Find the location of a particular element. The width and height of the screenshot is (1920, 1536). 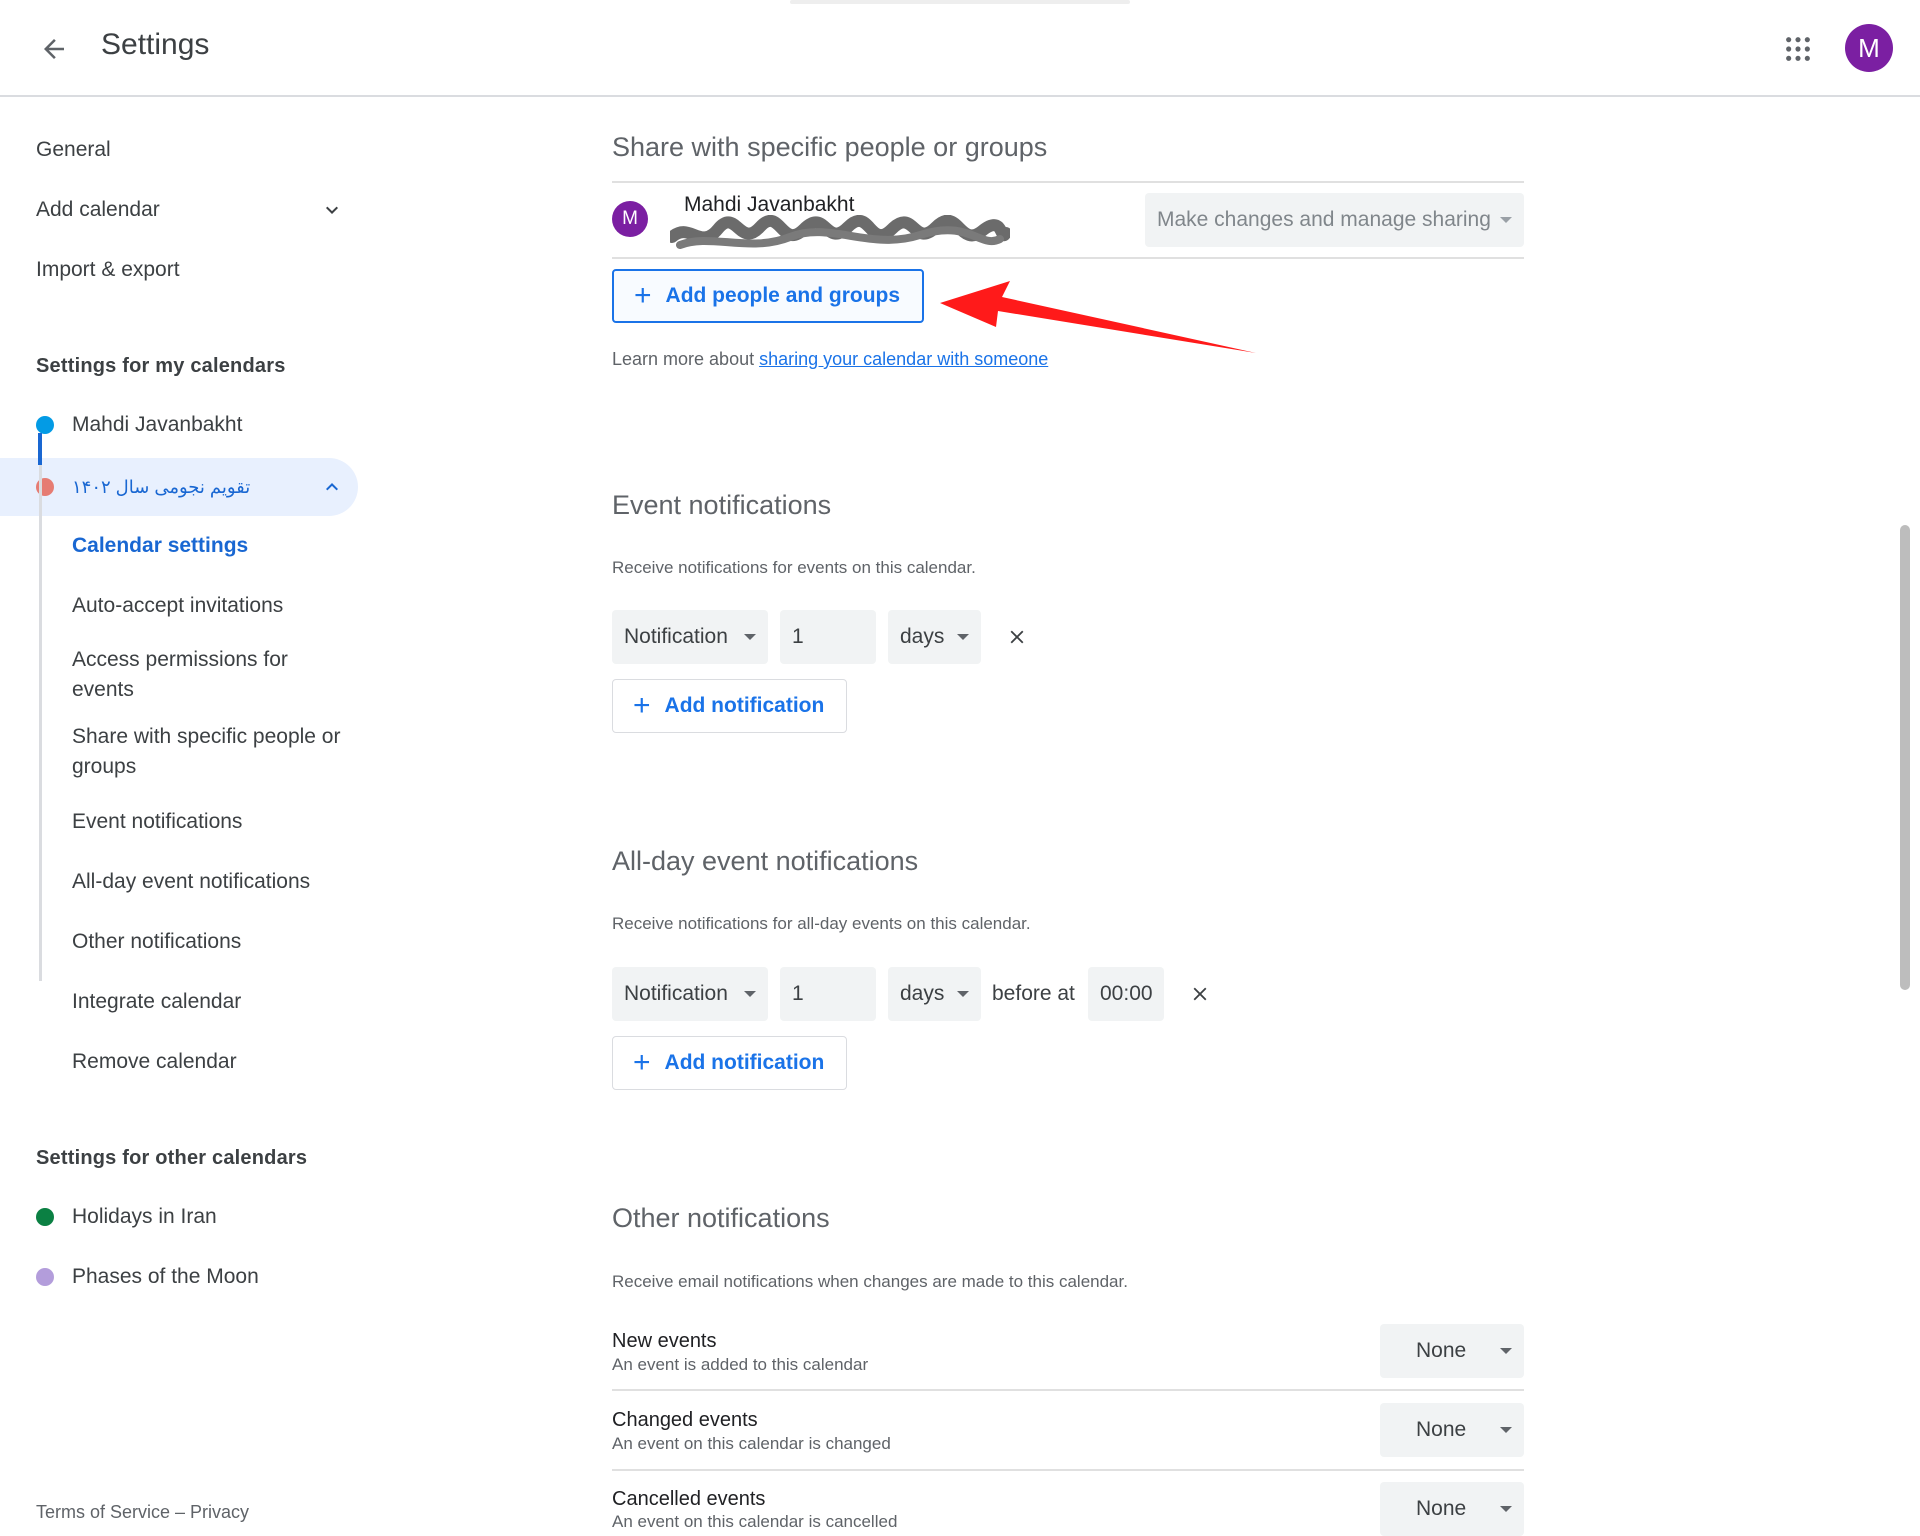

sidebar-item-general: General is located at coordinates (73, 150).